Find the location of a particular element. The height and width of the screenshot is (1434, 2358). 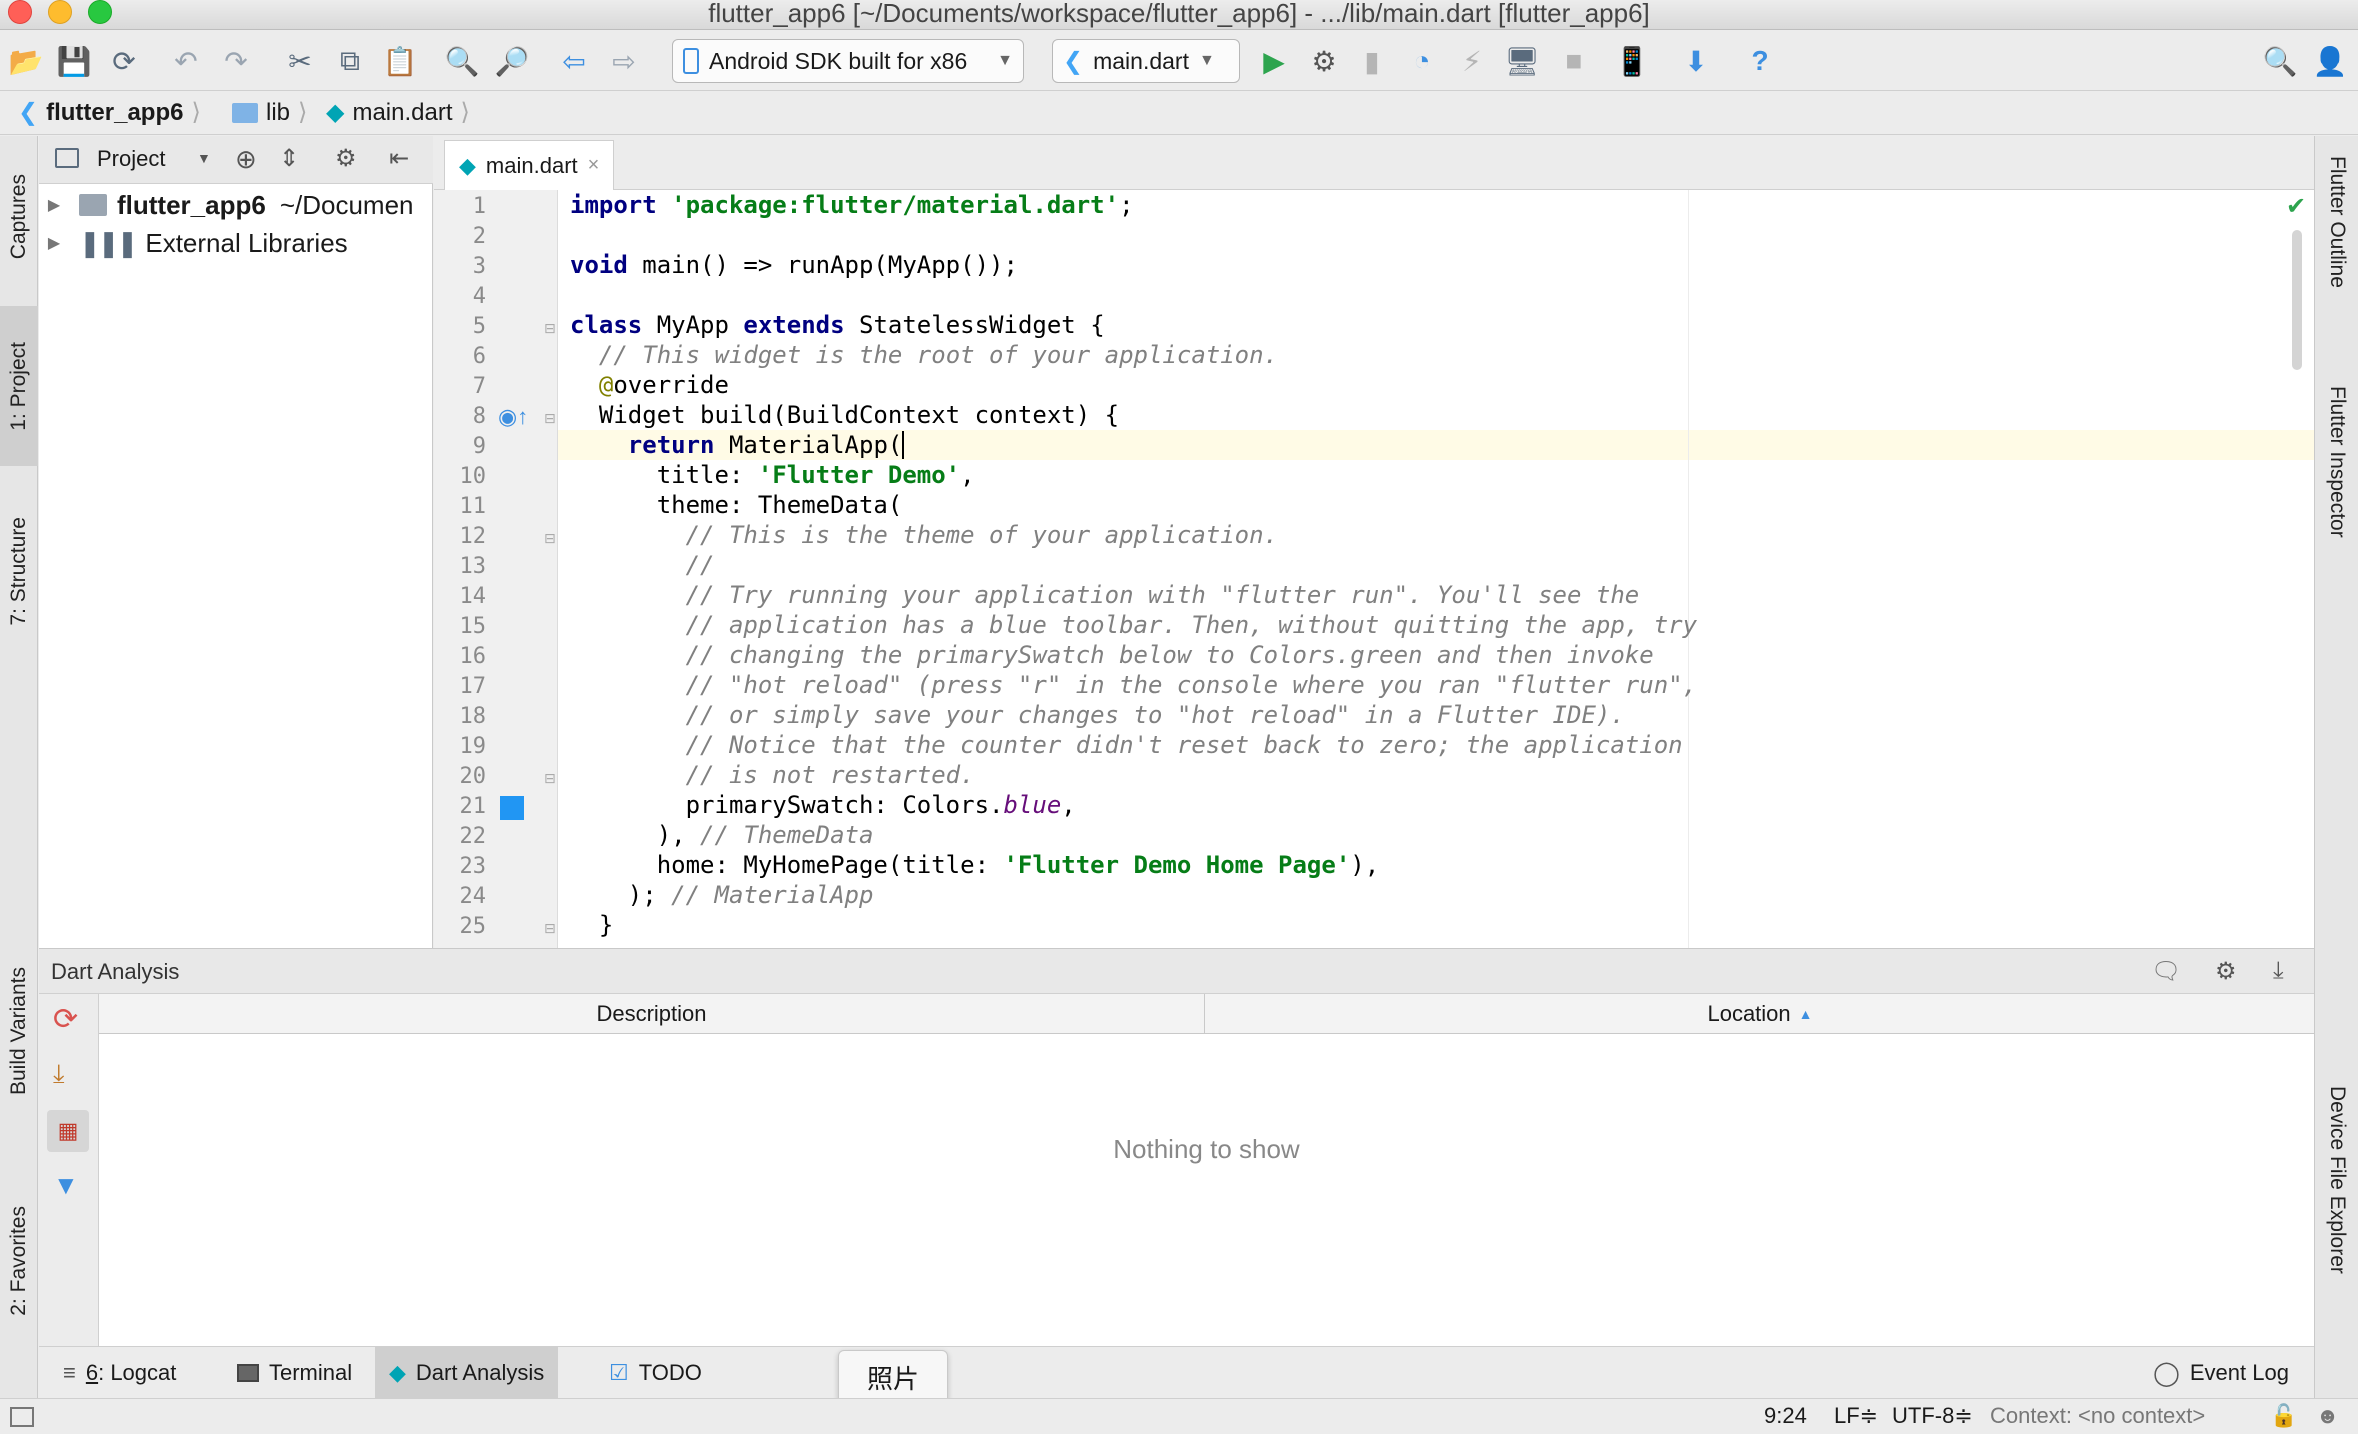

line-number: 4 is located at coordinates (460, 296).